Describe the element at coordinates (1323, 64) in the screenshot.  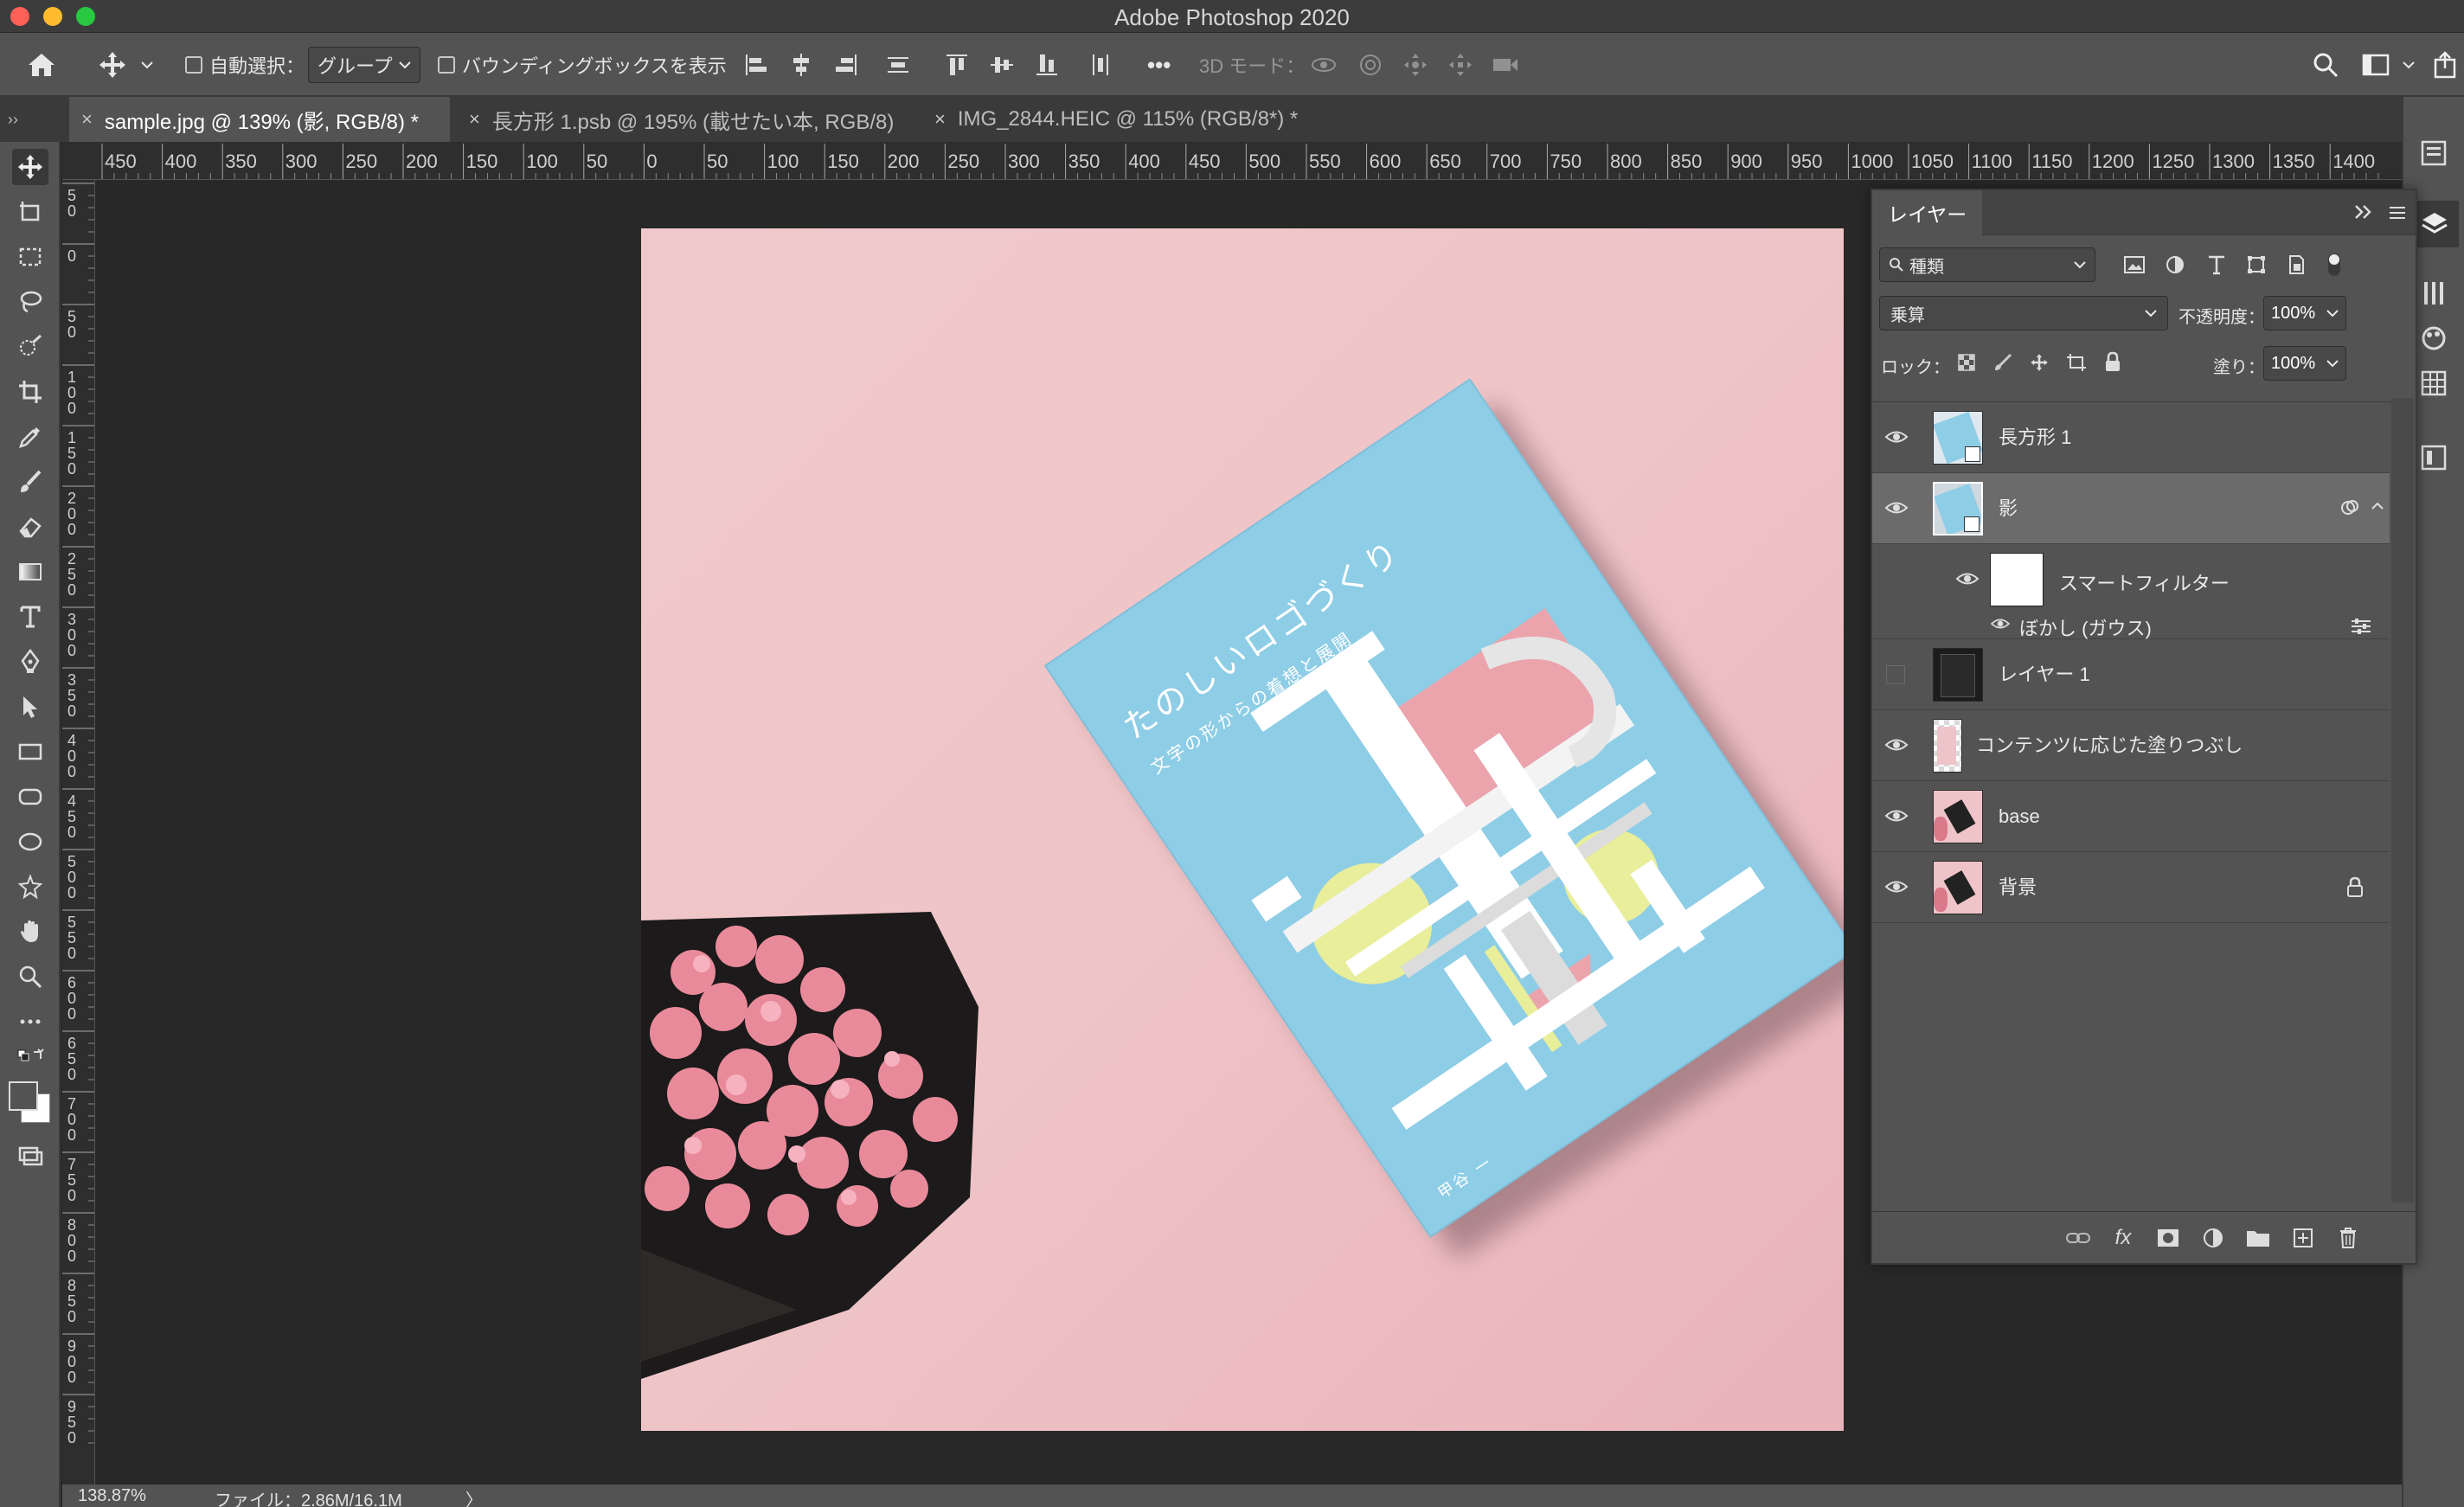
I see `orbit-3d-icon` at that location.